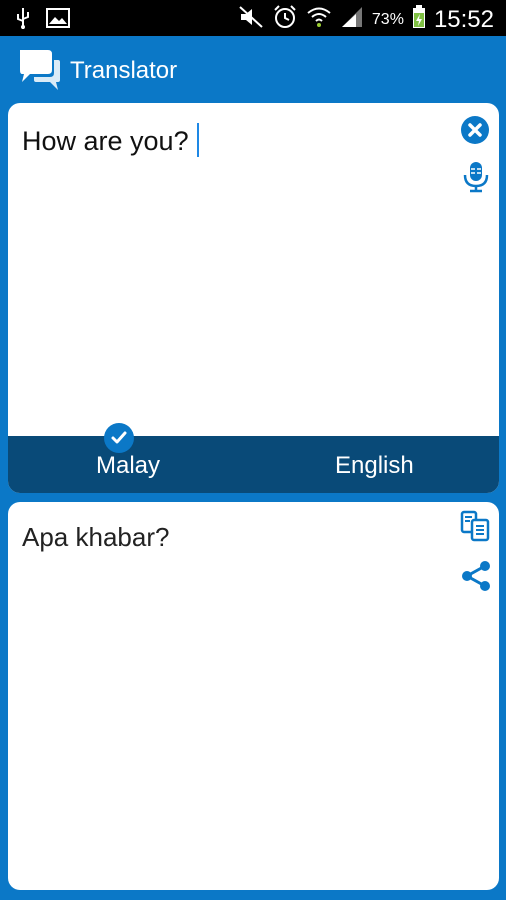 This screenshot has height=900, width=506. I want to click on input-text-field: How are you?, so click(110, 140).